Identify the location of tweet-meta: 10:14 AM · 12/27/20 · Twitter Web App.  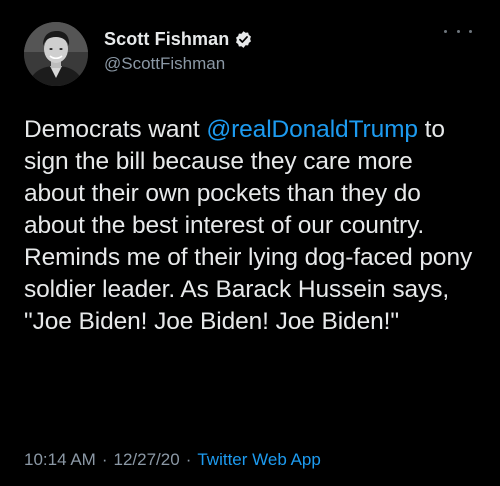
(172, 460).